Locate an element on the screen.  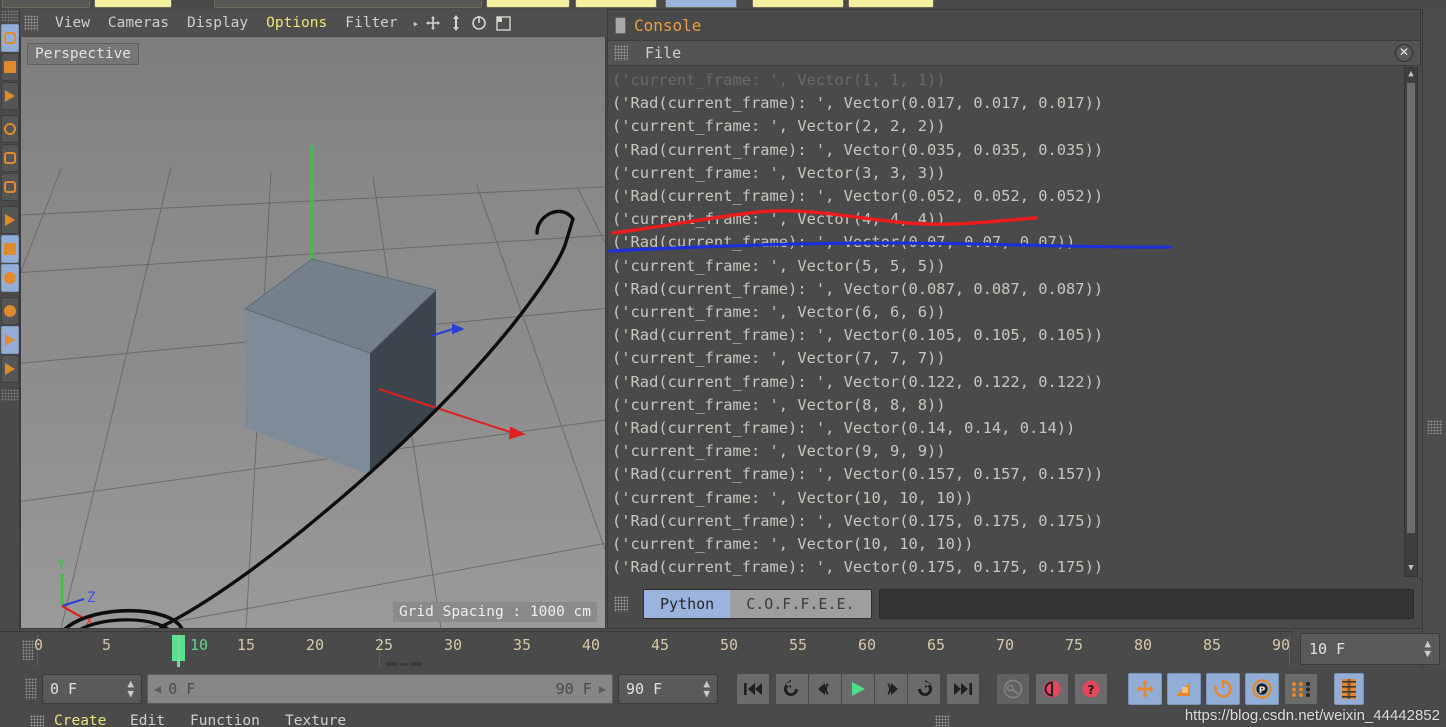
viewport-menu-cameras: Cameras is located at coordinates (138, 23).